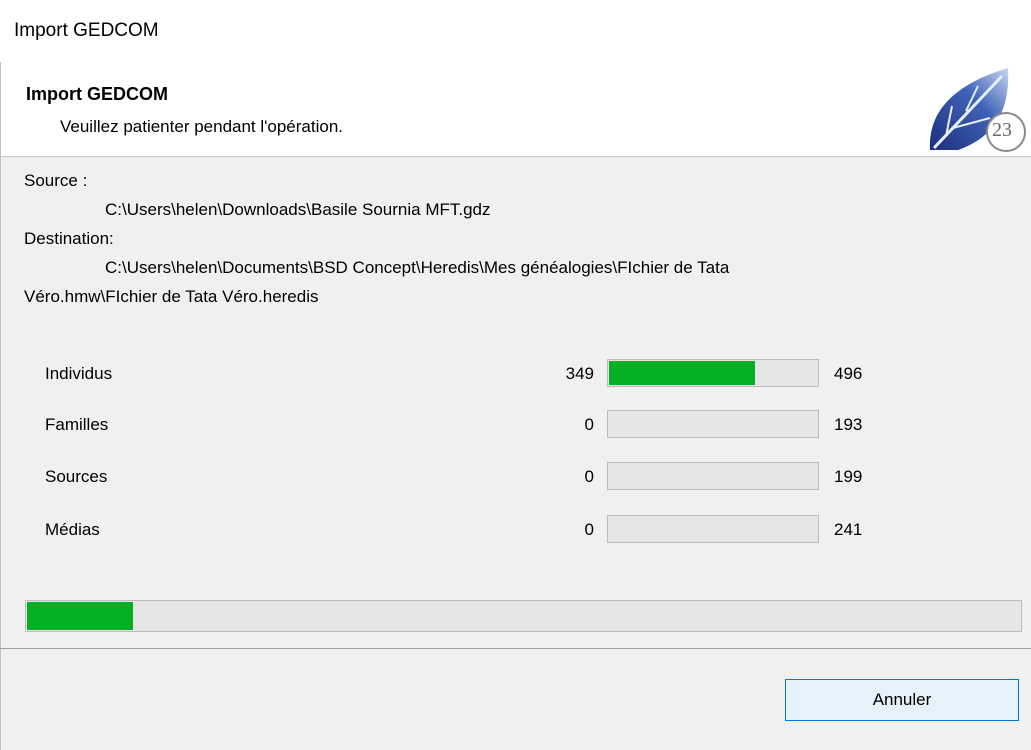  What do you see at coordinates (80, 616) in the screenshot?
I see `overall-progress-fill` at bounding box center [80, 616].